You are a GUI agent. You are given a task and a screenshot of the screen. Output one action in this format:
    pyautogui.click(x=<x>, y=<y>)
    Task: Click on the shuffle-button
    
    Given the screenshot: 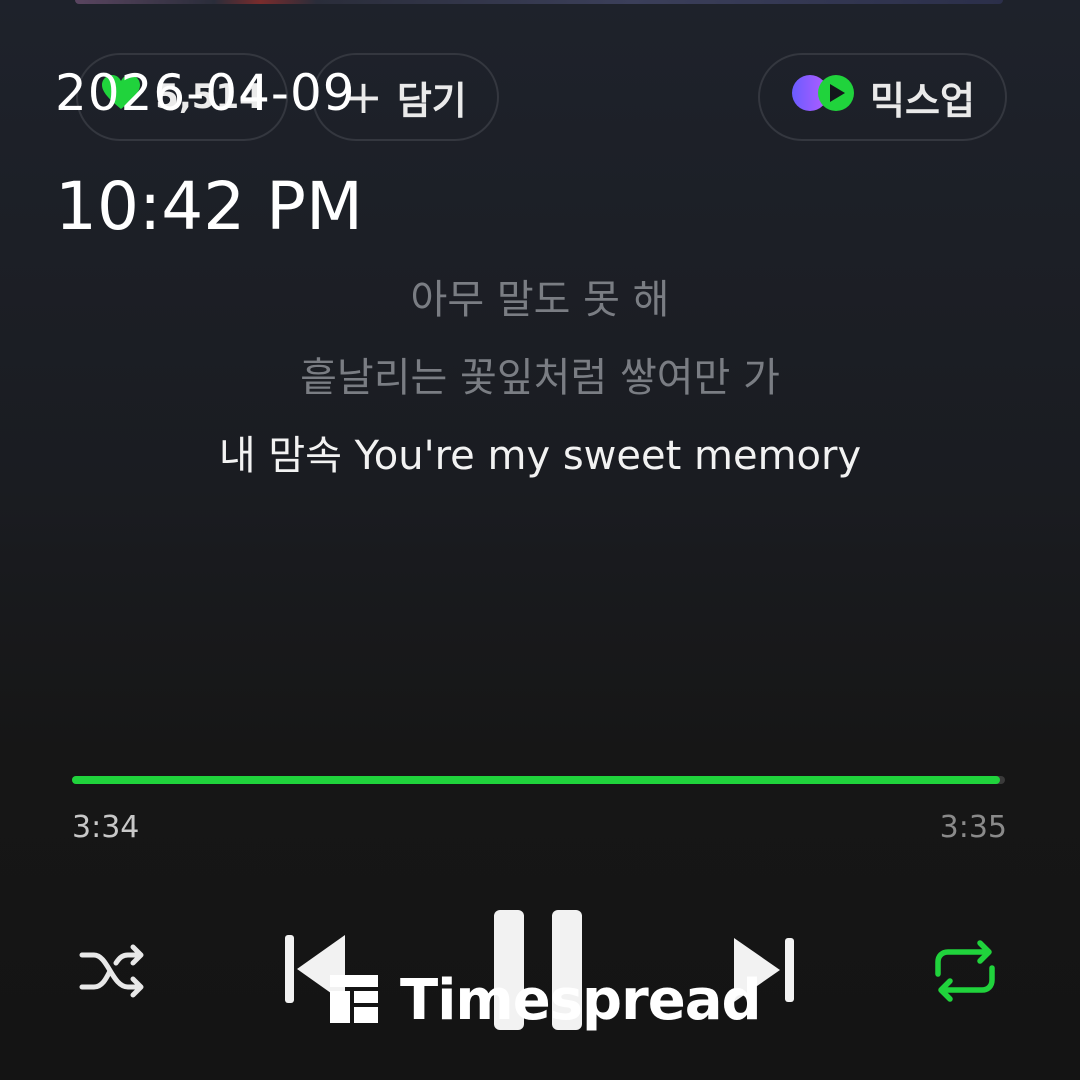 What is the action you would take?
    pyautogui.click(x=113, y=973)
    